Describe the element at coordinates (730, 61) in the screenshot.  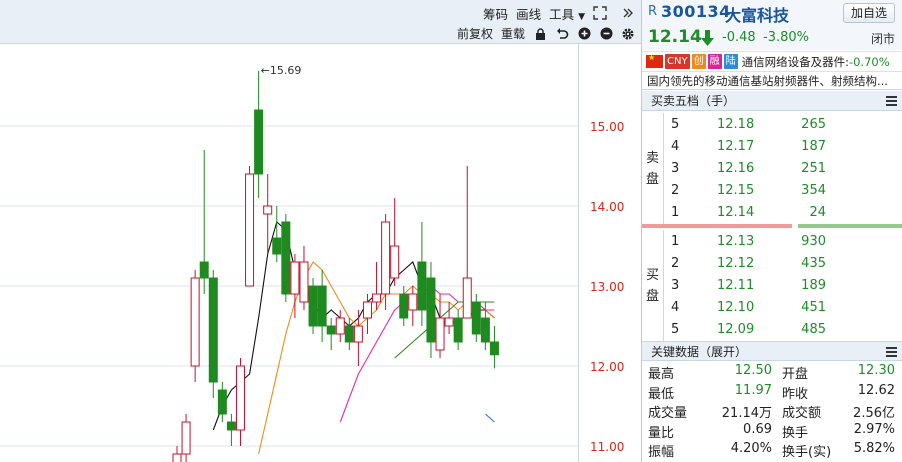
I see `tag-connect: 陆` at that location.